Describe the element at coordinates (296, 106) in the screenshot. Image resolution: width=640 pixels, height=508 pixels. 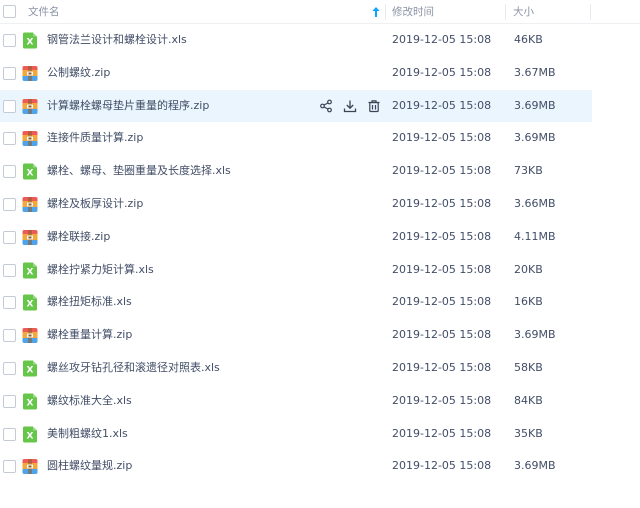
I see `file-row: 计算螺栓螺母垫片重量的程序.zip 2019-12-05 15:08 3.69MB` at that location.